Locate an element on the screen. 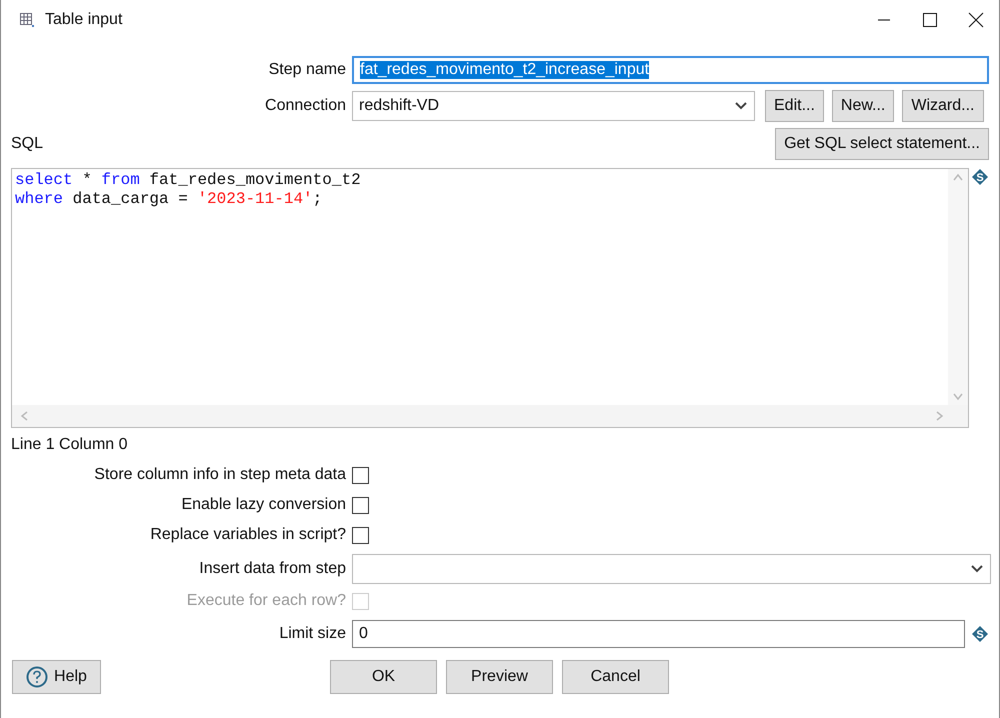 The width and height of the screenshot is (1000, 718). dialog-button: OK is located at coordinates (383, 677).